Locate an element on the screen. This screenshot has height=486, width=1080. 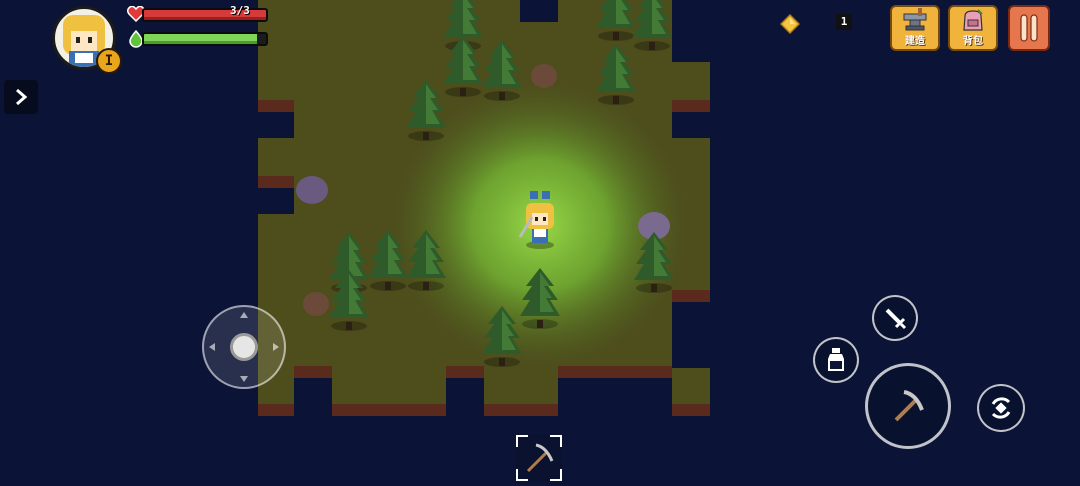
bag-label: 背包 is located at coordinates (973, 41).